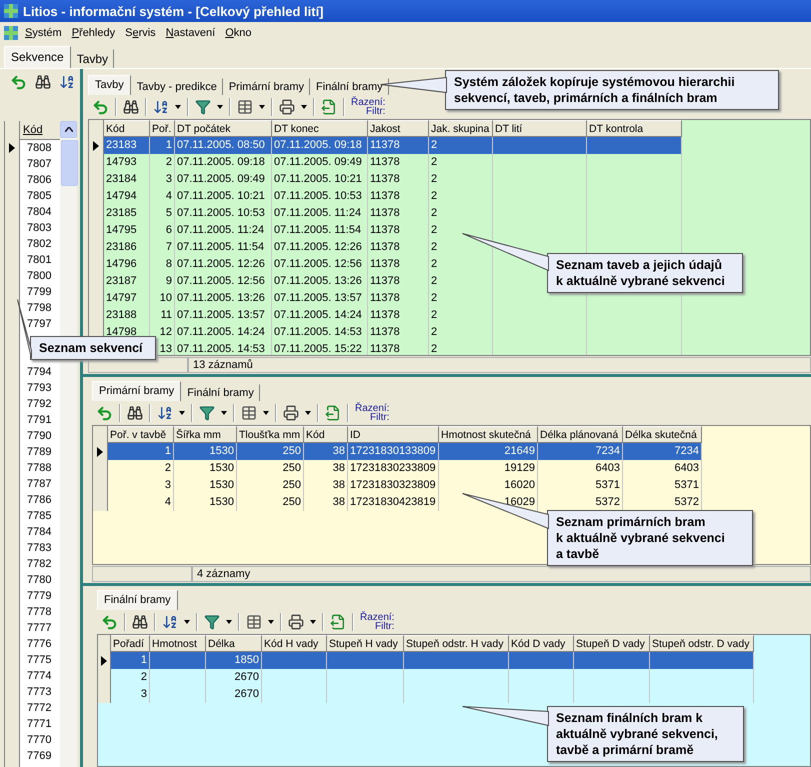 The image size is (811, 767). I want to click on list-item: 7797, so click(39, 324).